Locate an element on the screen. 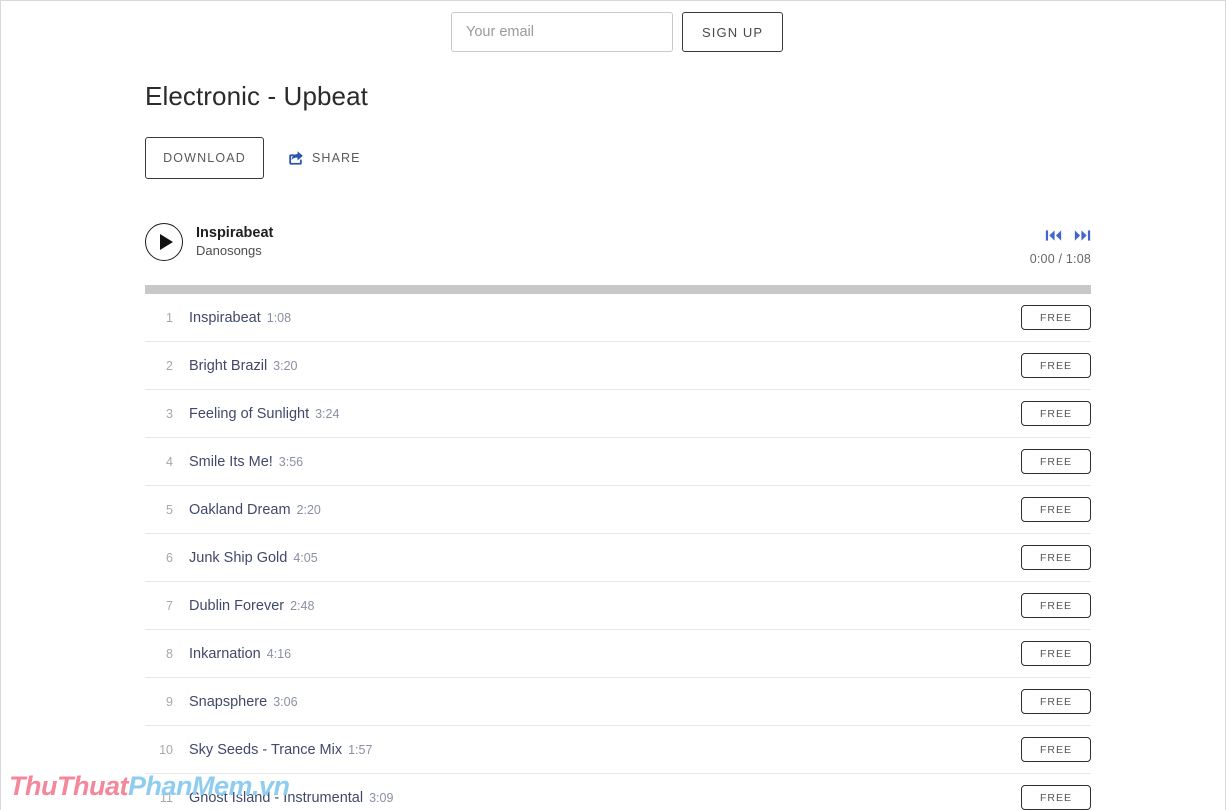 This screenshot has width=1226, height=810. page-title: Electronic - Upbeat is located at coordinates (257, 96).